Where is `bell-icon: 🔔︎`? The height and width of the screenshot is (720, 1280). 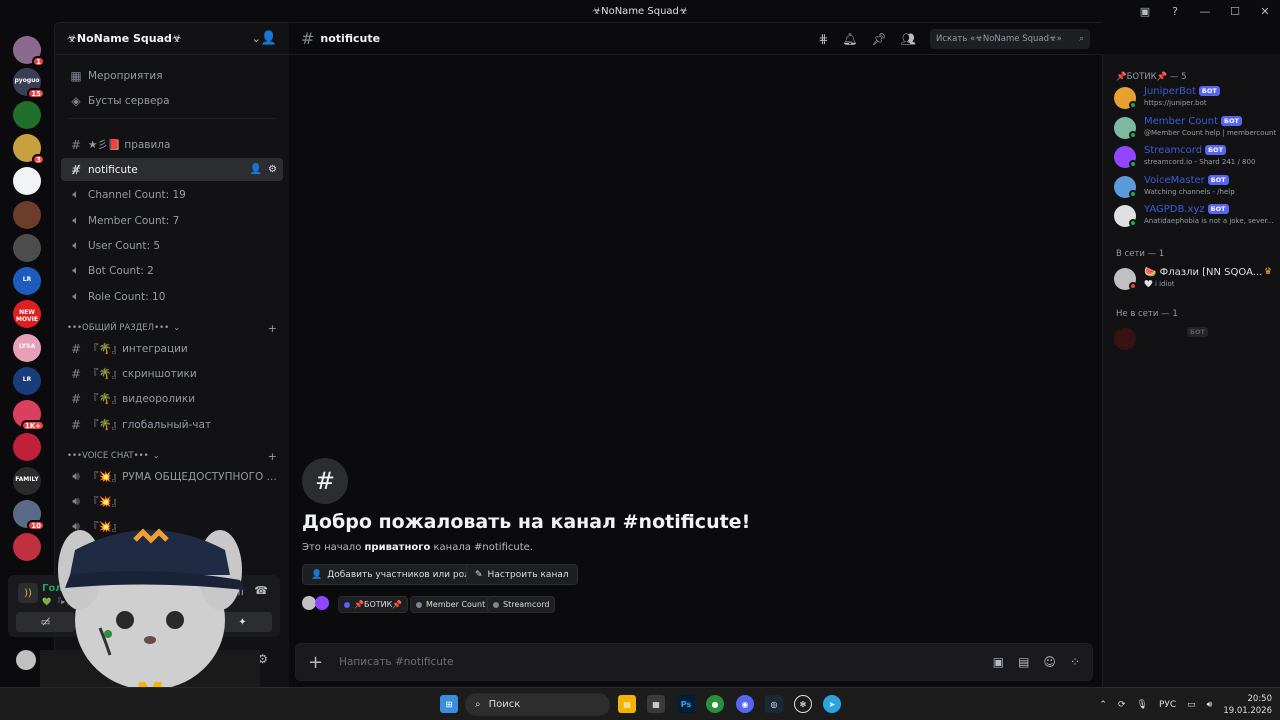
bell-icon: 🔔︎ is located at coordinates (849, 39).